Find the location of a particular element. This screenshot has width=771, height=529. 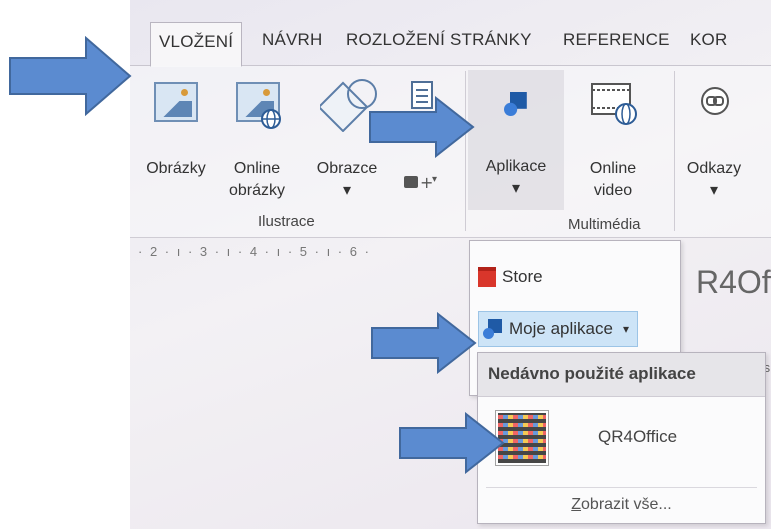

multimedia-group-label: Multimédia is located at coordinates (604, 224).